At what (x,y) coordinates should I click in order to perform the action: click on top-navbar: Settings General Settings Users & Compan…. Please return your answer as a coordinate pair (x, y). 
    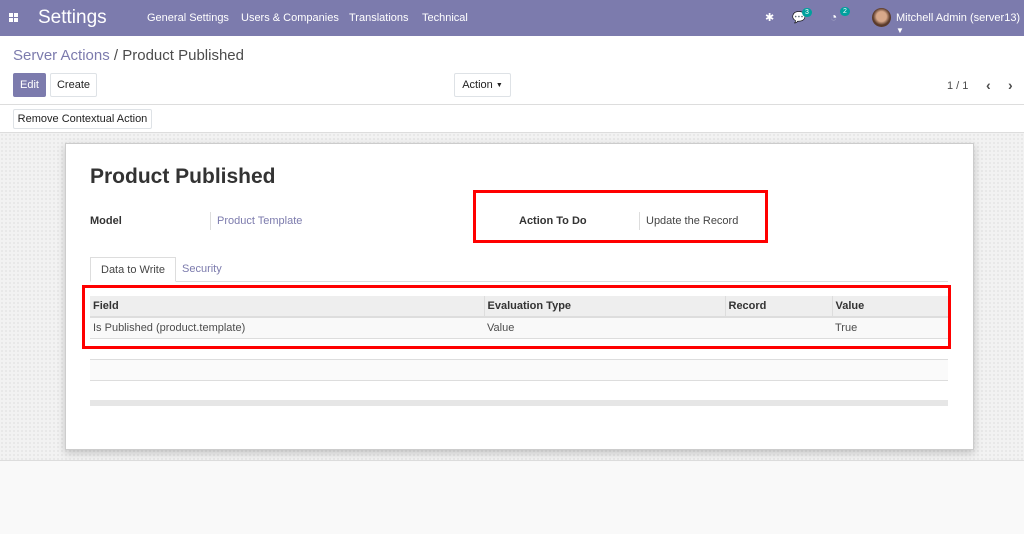
    Looking at the image, I should click on (512, 18).